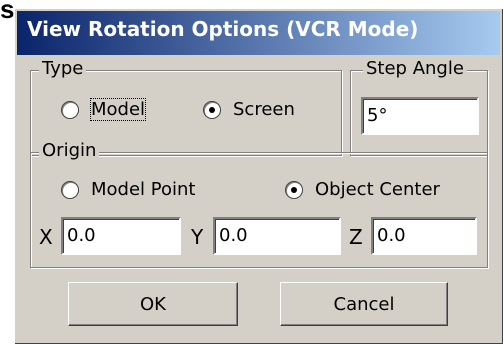 The image size is (503, 344). I want to click on step-angle-label: Step Angle, so click(415, 69).